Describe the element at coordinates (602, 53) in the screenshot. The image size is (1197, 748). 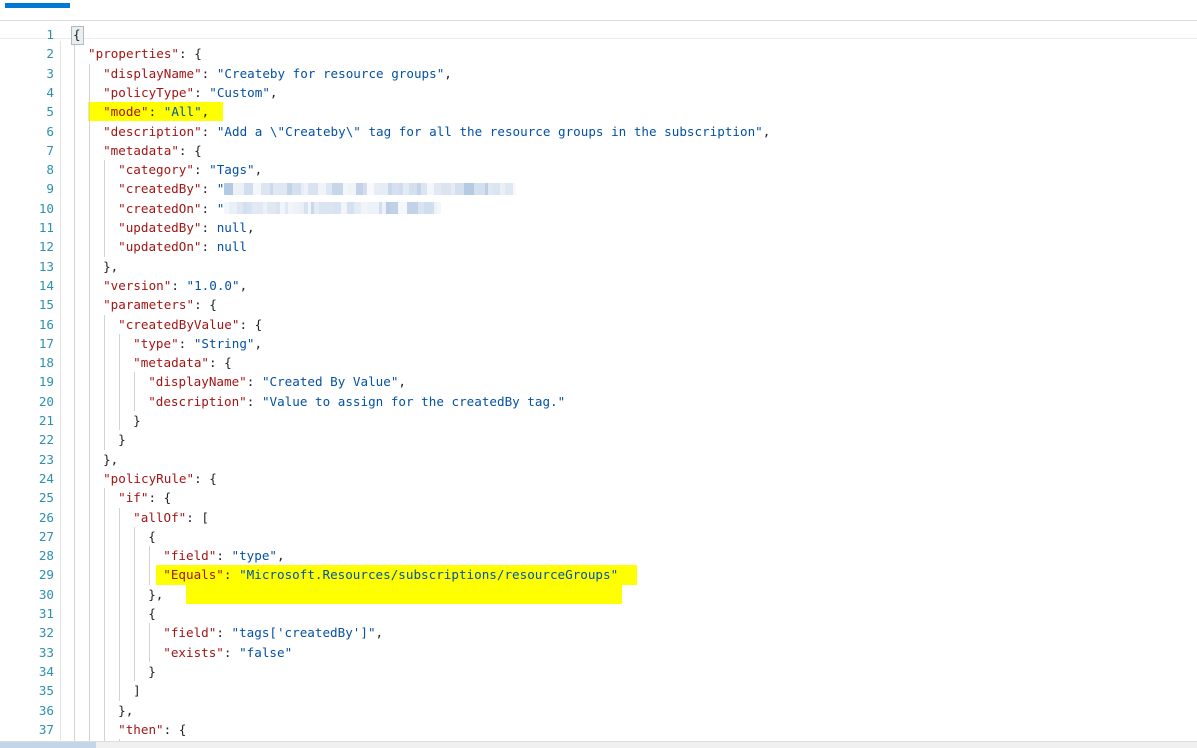
I see `code-line: 2 "properties": {` at that location.